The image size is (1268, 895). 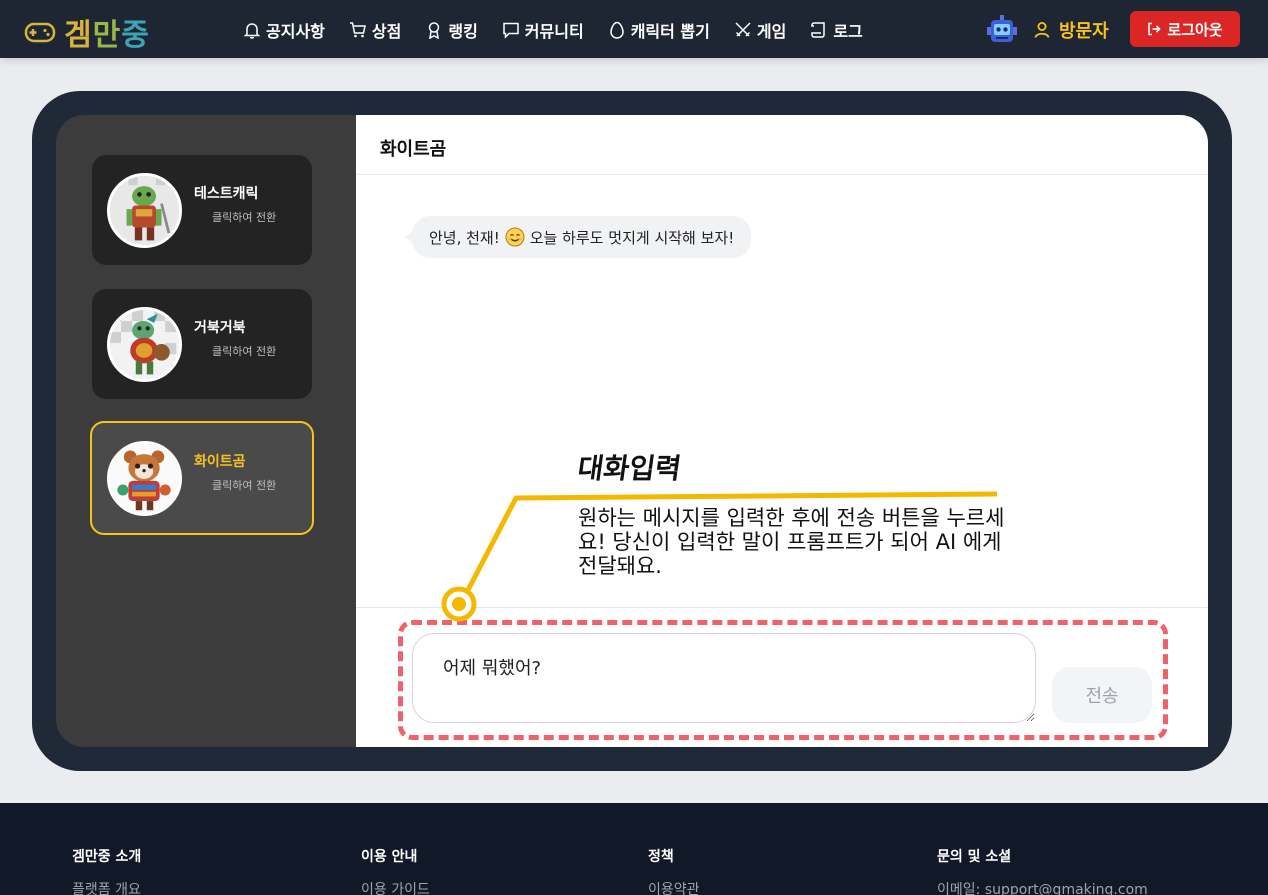 I want to click on footer-title: 겜만중 소개, so click(x=107, y=857).